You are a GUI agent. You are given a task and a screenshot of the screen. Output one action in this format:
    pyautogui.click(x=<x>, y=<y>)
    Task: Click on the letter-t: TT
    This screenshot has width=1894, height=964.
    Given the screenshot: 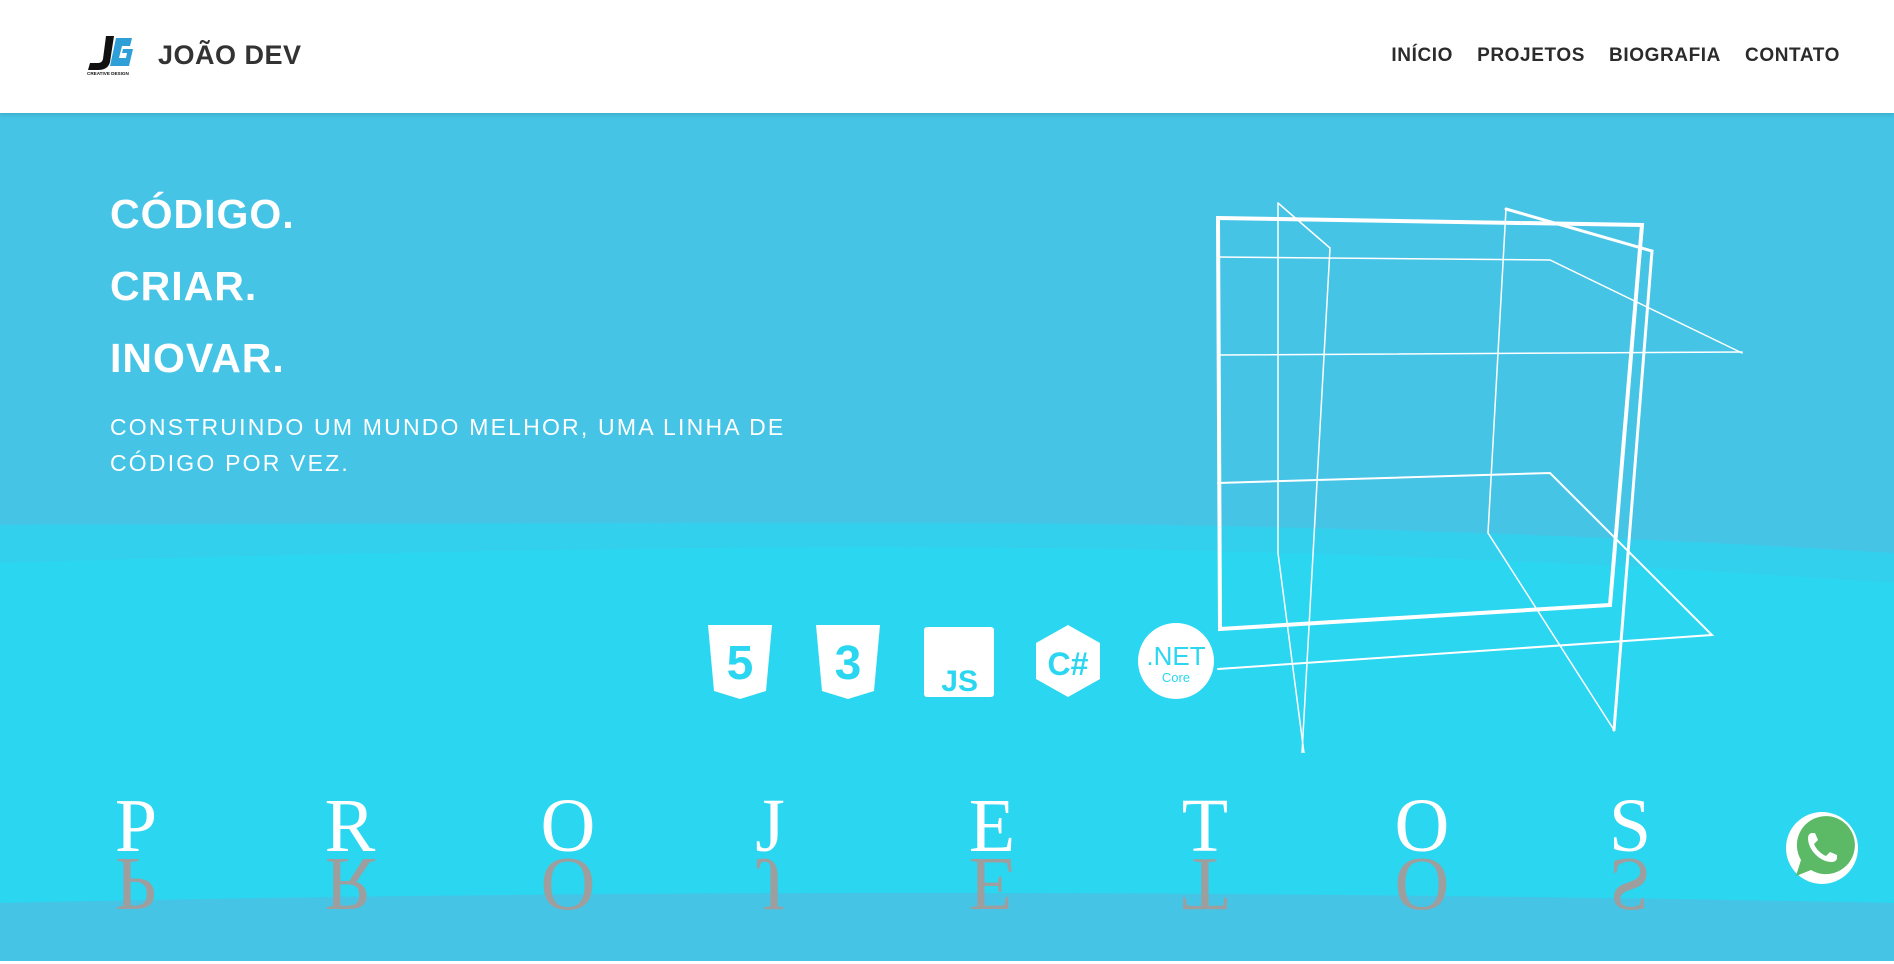 What is the action you would take?
    pyautogui.click(x=1205, y=855)
    